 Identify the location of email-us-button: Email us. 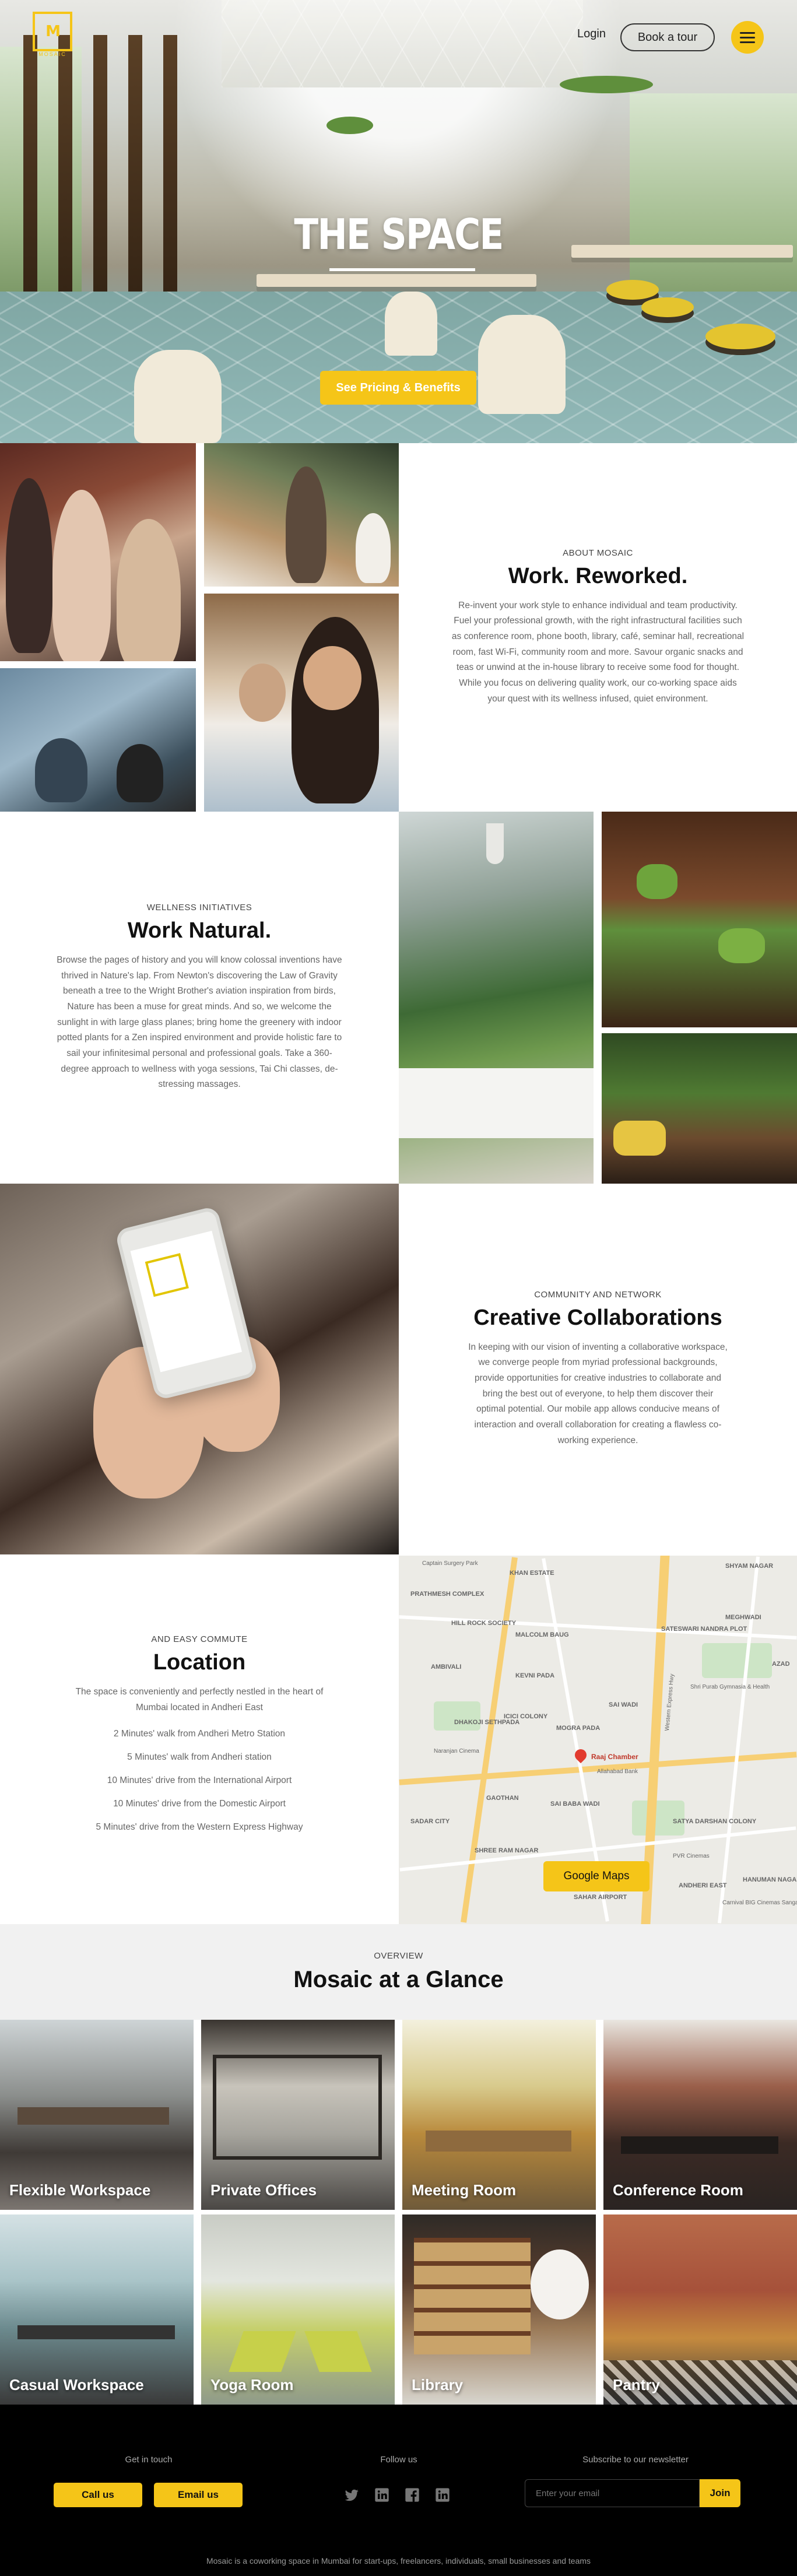
(199, 2495).